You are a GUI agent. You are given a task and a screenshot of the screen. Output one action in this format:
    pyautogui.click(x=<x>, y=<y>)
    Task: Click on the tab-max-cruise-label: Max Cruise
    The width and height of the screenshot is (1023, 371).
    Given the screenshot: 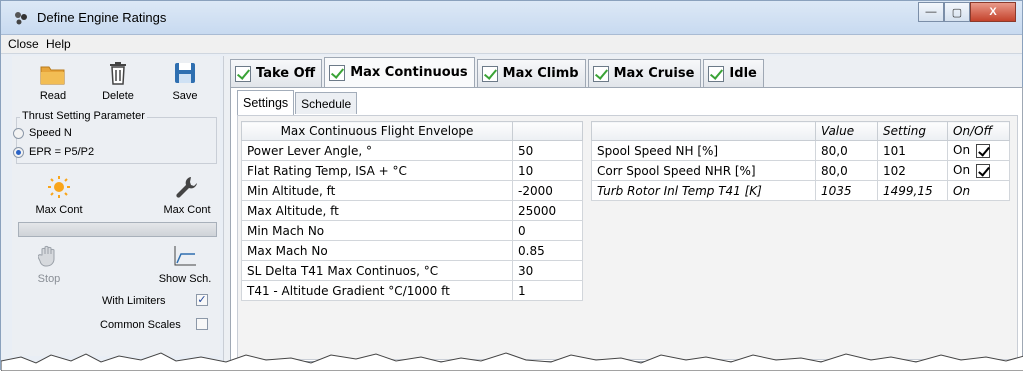 What is the action you would take?
    pyautogui.click(x=654, y=73)
    